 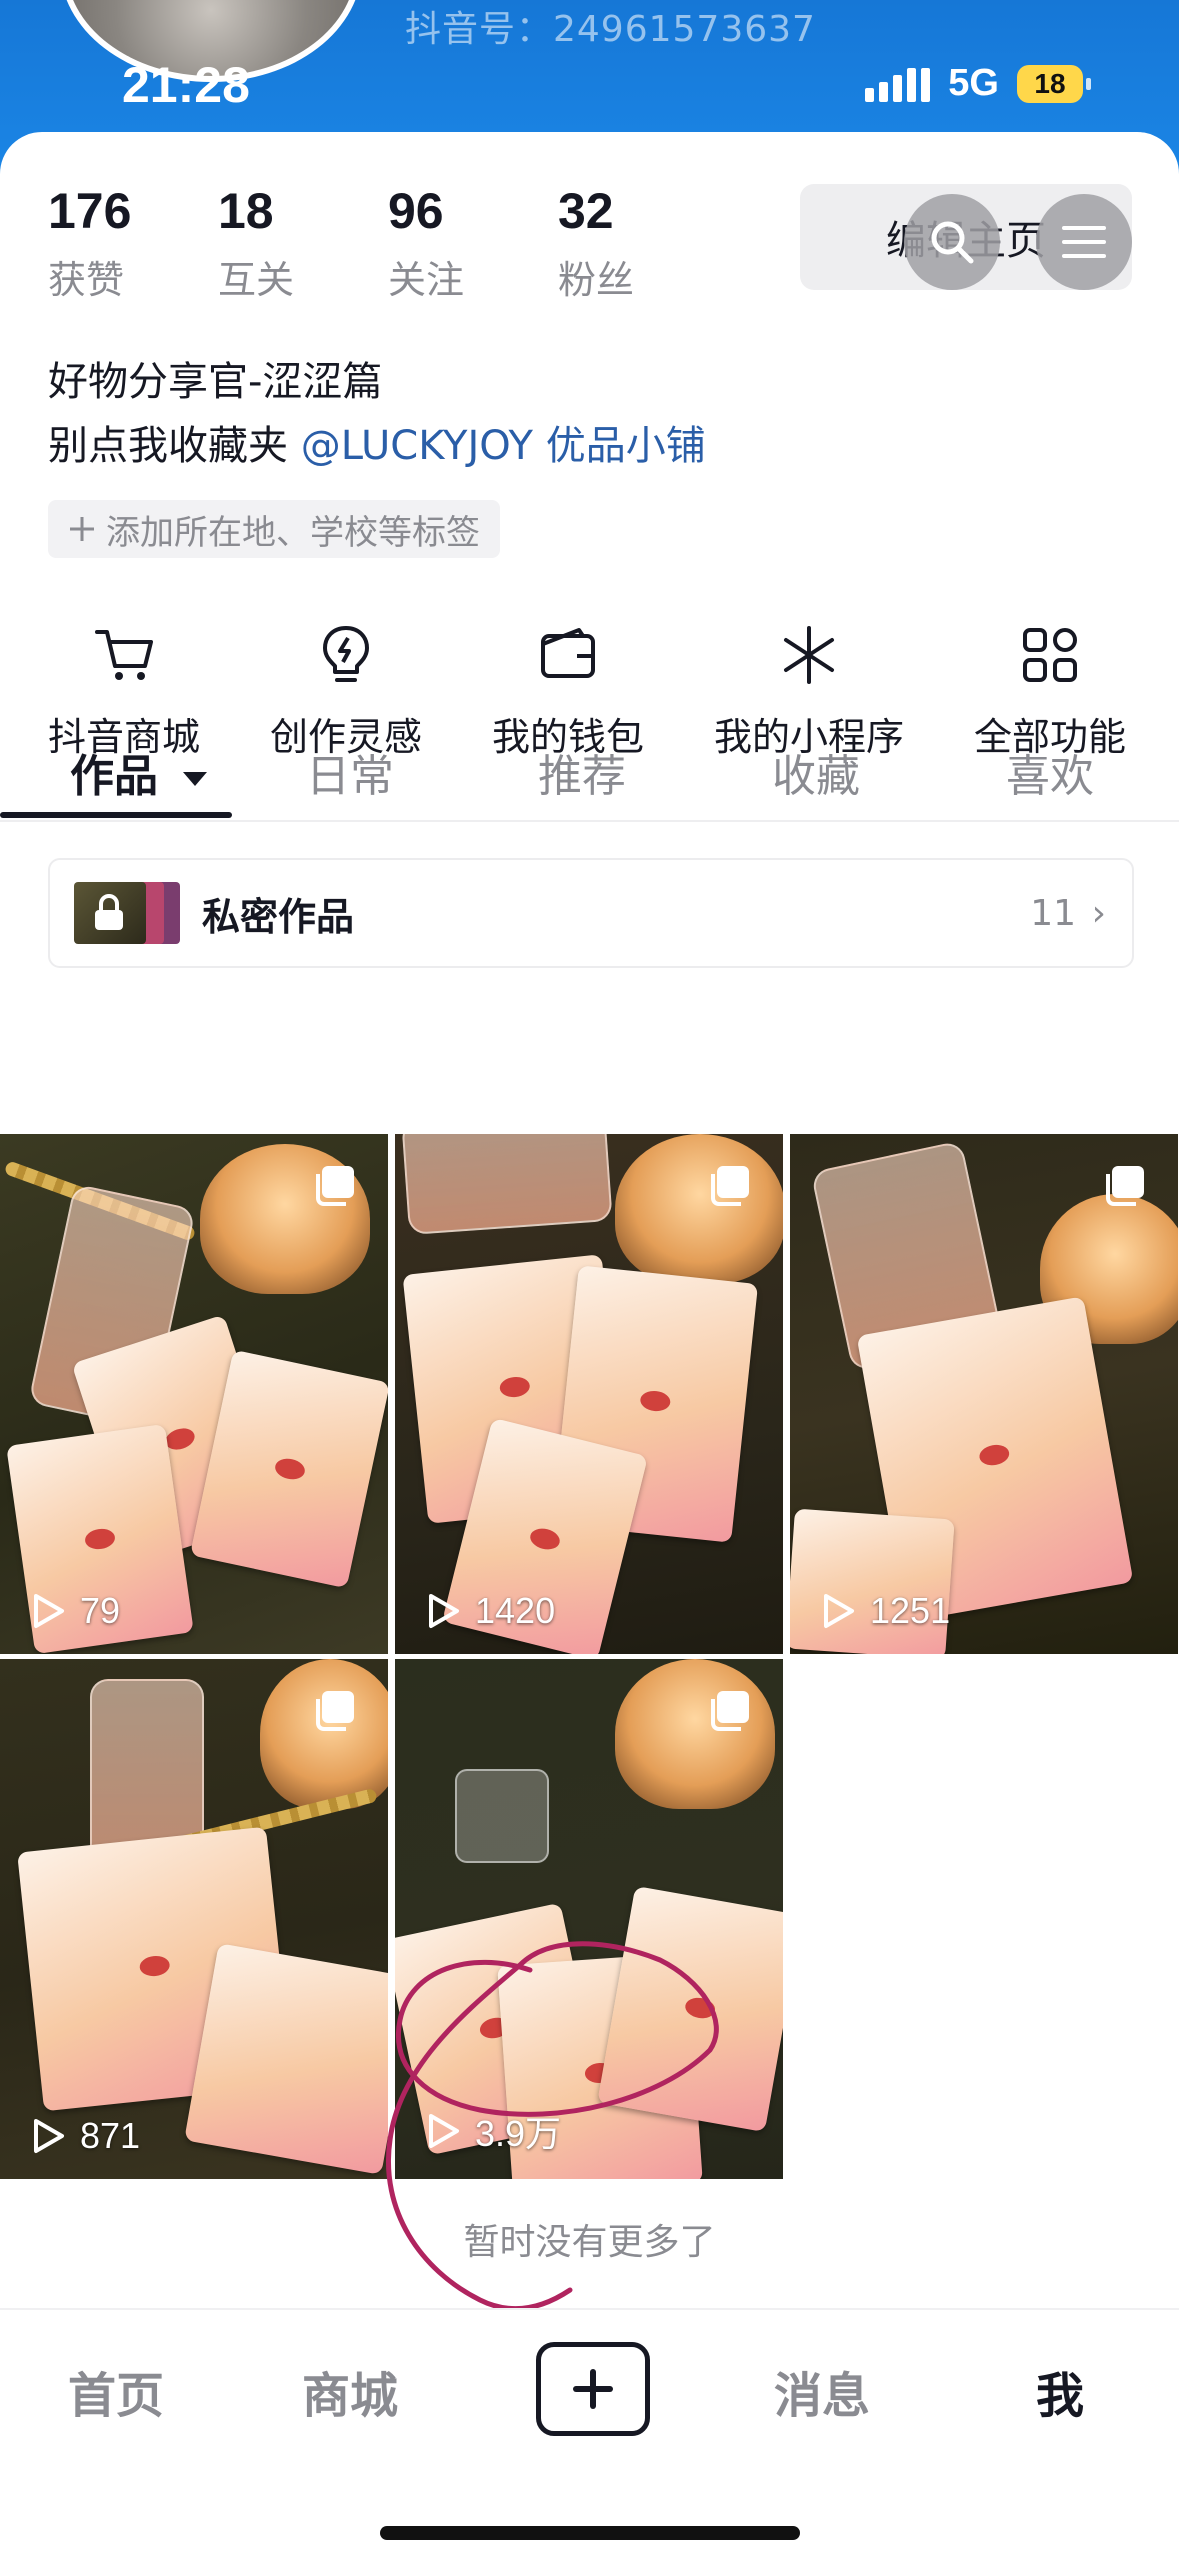 What do you see at coordinates (1050, 655) in the screenshot?
I see `grid-icon` at bounding box center [1050, 655].